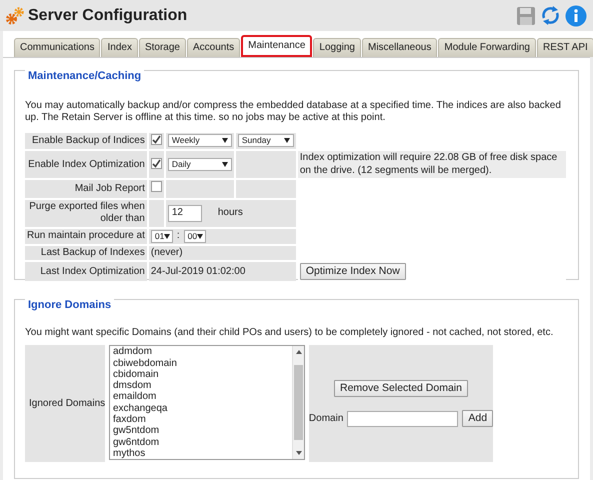 Image resolution: width=593 pixels, height=480 pixels. What do you see at coordinates (162, 47) in the screenshot?
I see `tab: Storage` at bounding box center [162, 47].